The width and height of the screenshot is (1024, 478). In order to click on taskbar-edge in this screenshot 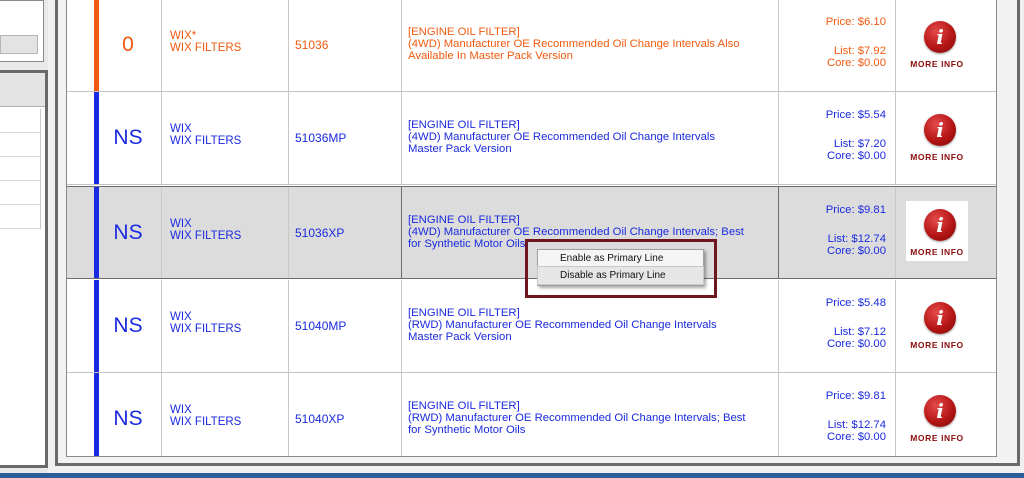, I will do `click(512, 475)`.